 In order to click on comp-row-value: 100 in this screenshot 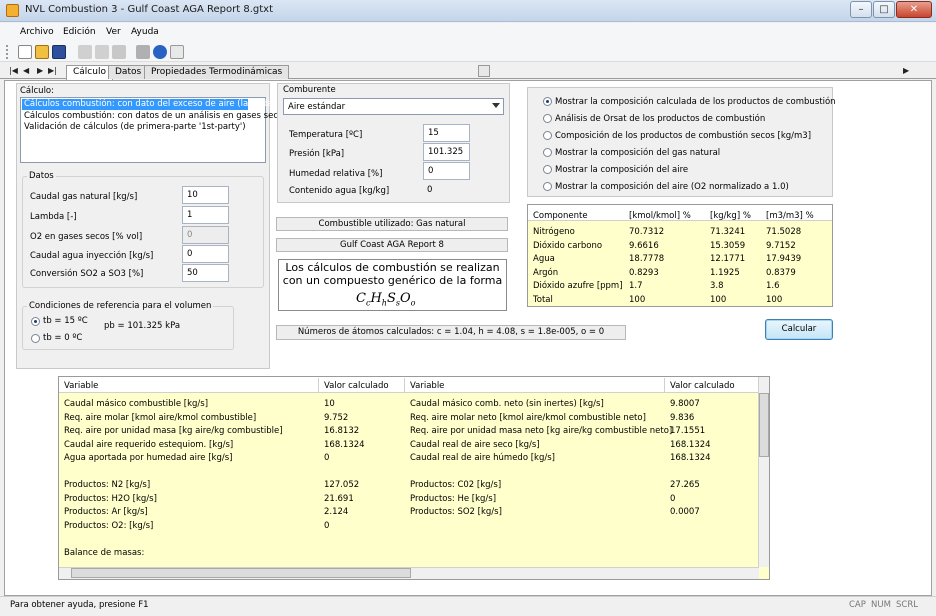, I will do `click(718, 299)`.